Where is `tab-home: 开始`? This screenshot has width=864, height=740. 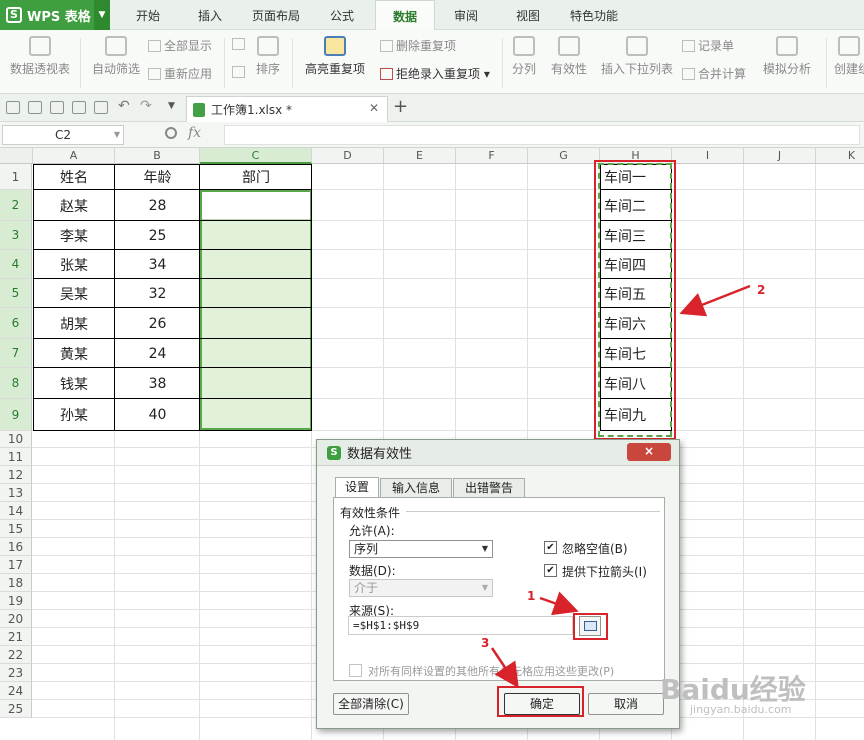 tab-home: 开始 is located at coordinates (148, 15).